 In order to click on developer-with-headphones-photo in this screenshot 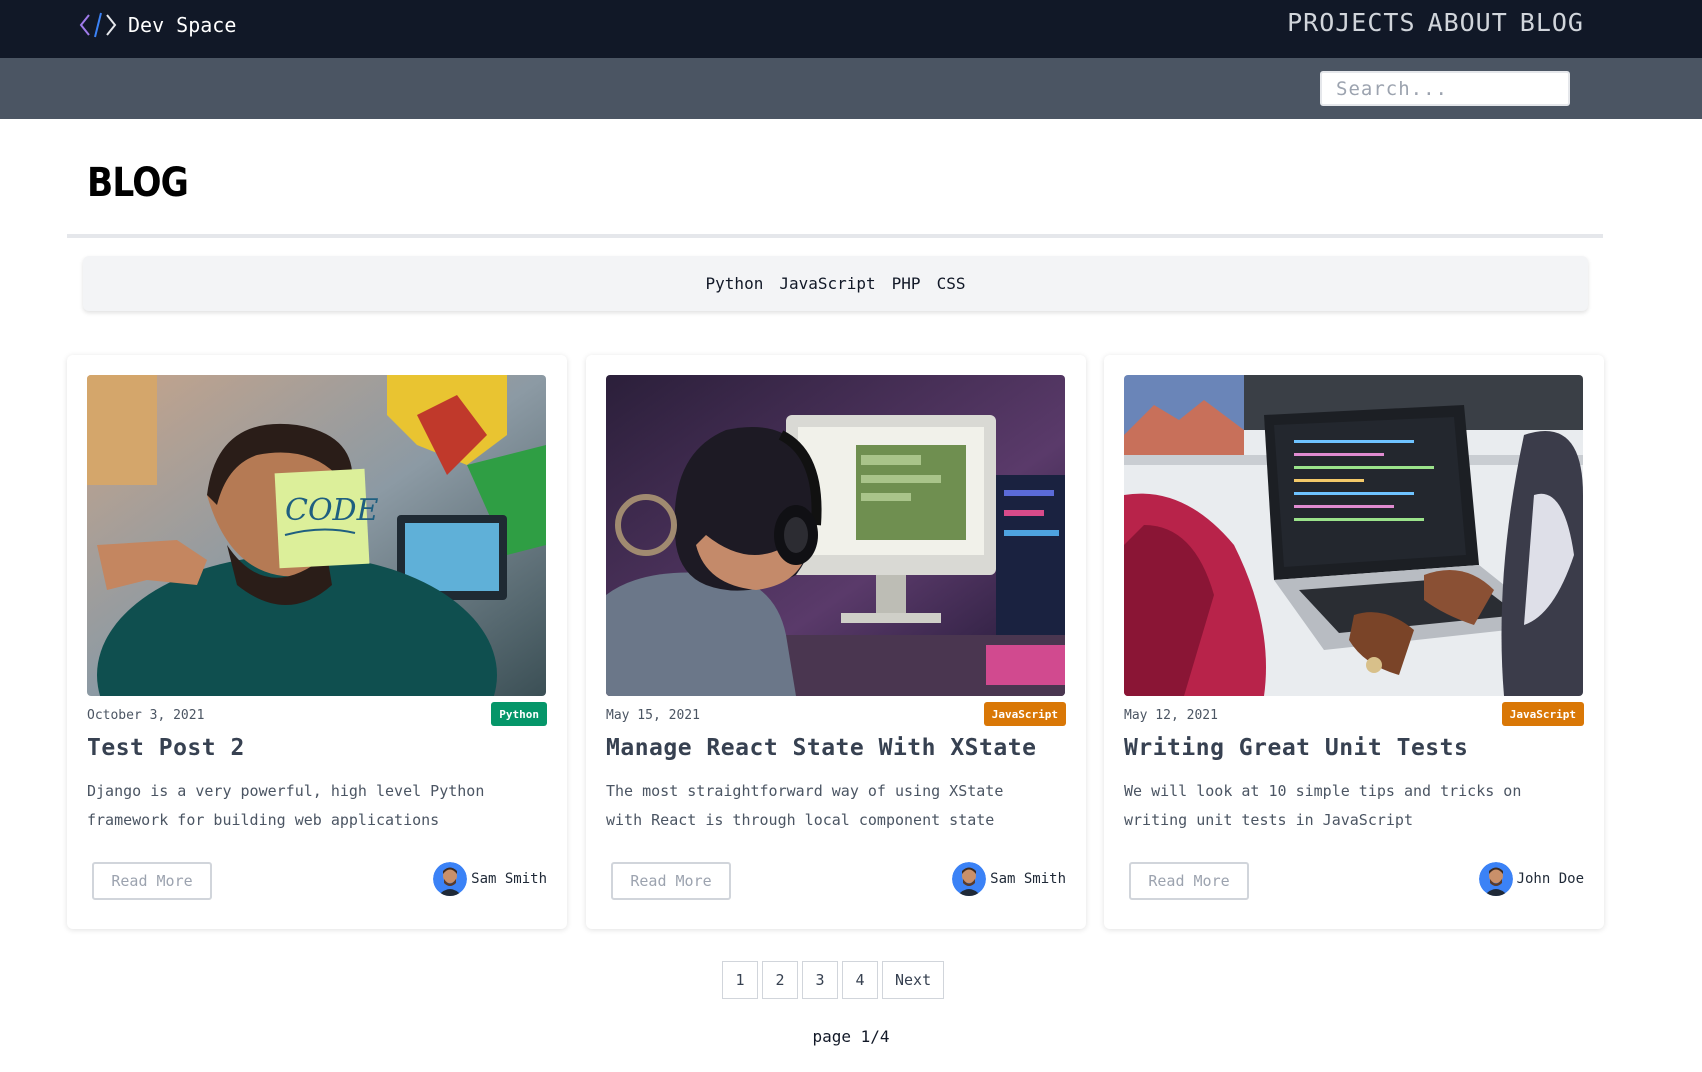, I will do `click(835, 535)`.